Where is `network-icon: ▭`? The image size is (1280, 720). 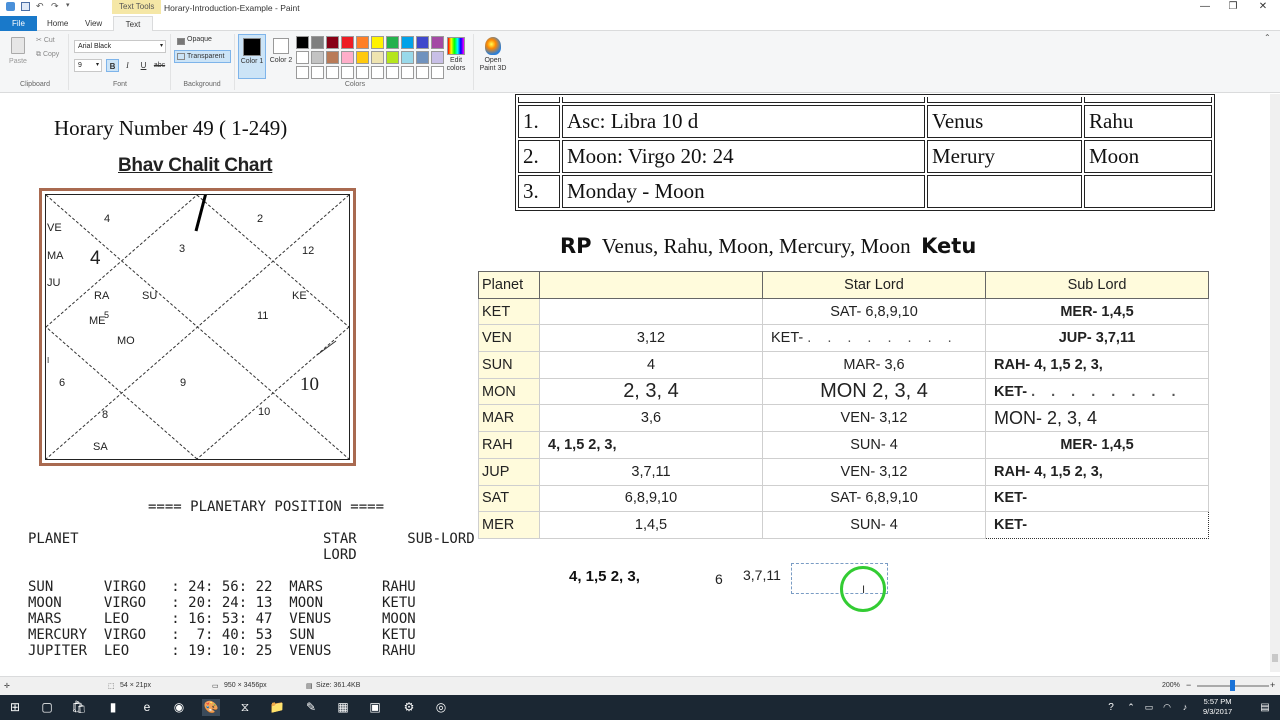
network-icon: ▭ is located at coordinates (1149, 707).